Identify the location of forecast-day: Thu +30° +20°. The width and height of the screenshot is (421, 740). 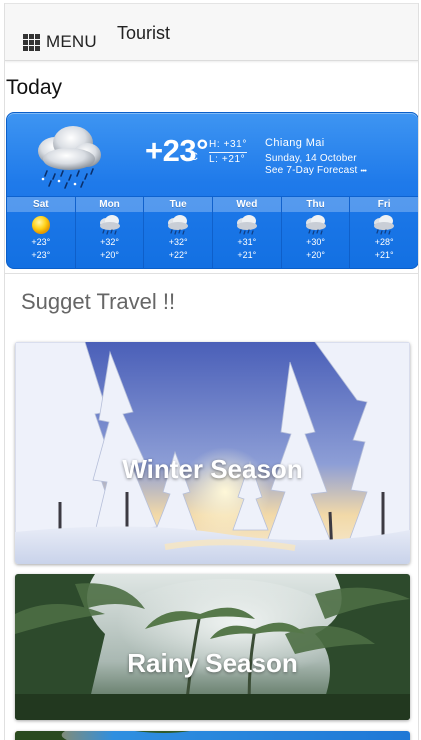
(315, 232).